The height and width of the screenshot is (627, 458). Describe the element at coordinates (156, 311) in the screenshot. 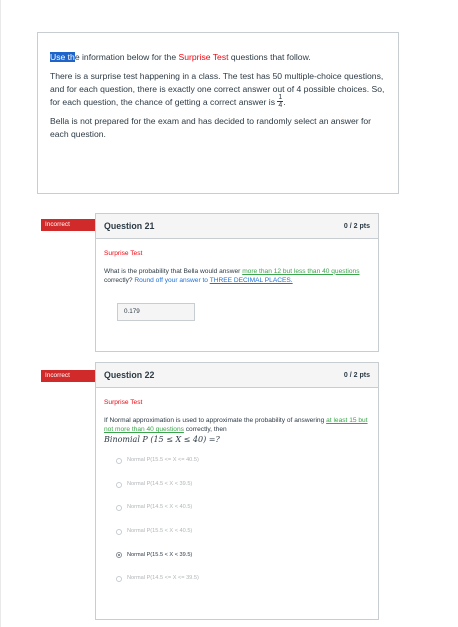

I see `answer-input: 0.179` at that location.